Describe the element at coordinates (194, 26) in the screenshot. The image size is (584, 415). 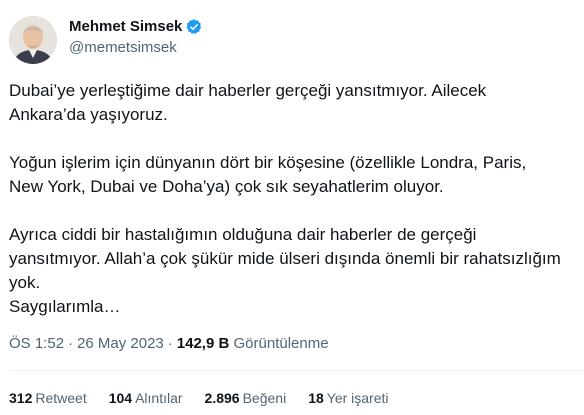
I see `verified-badge-icon` at that location.